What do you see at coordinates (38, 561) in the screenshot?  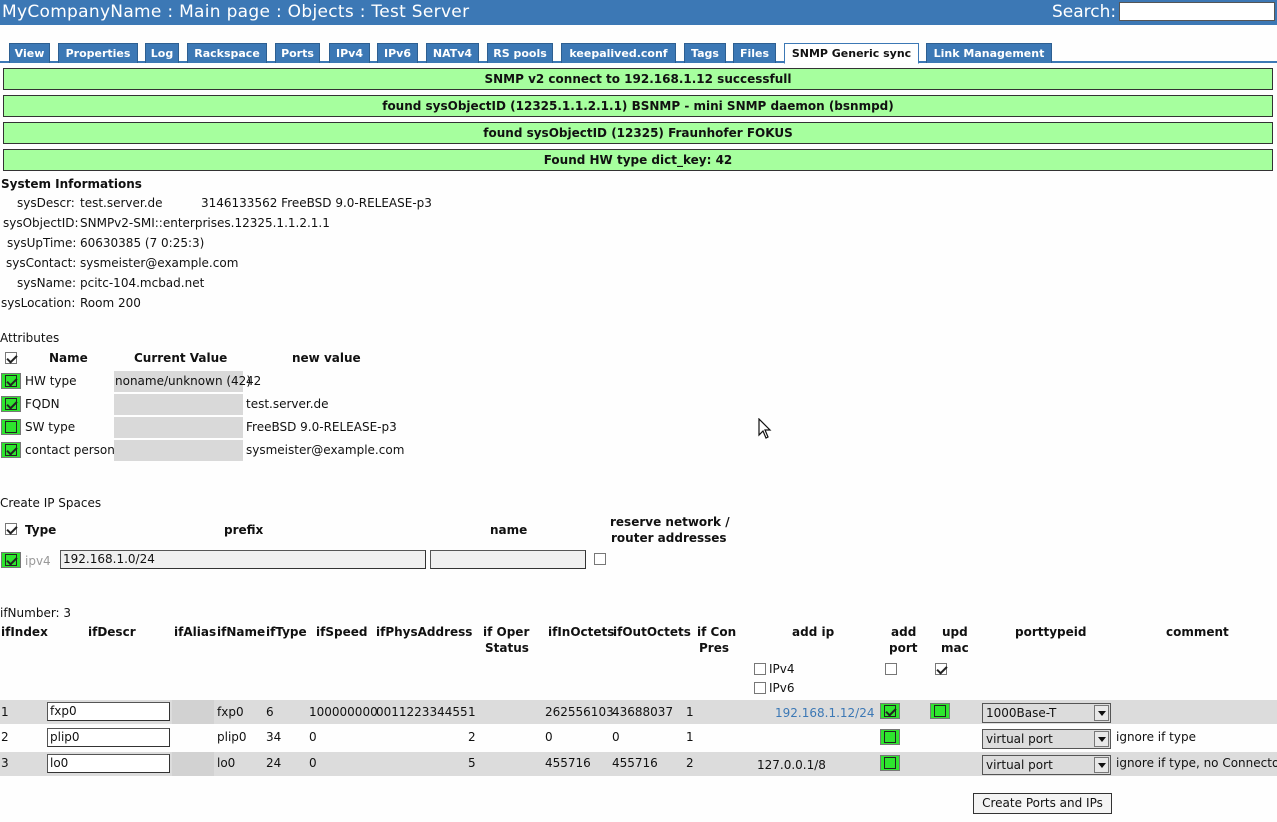 I see `ip-space-type: ipv4` at bounding box center [38, 561].